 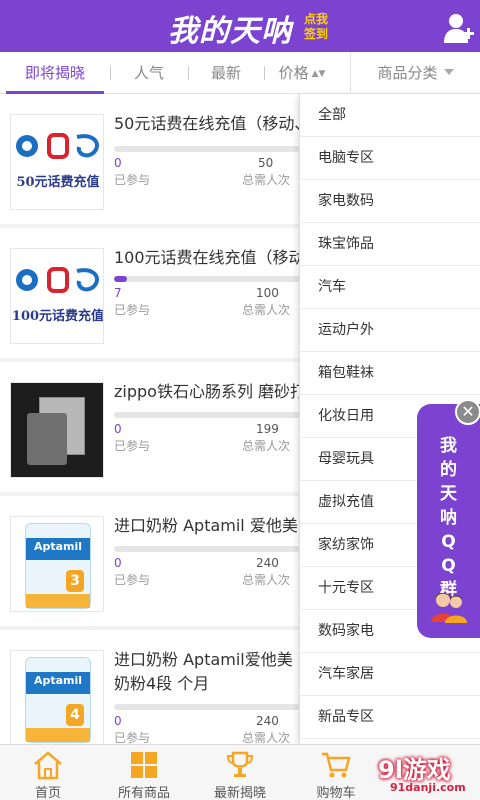 I want to click on product-title: zippo铁石心肠系列 磨砂打火机, so click(x=207, y=392).